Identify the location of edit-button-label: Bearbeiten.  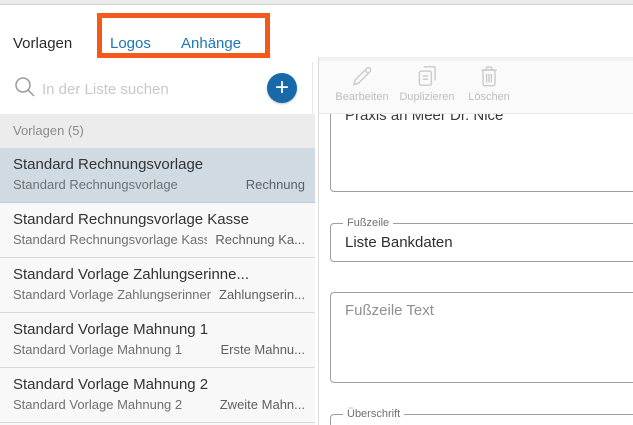
(362, 97).